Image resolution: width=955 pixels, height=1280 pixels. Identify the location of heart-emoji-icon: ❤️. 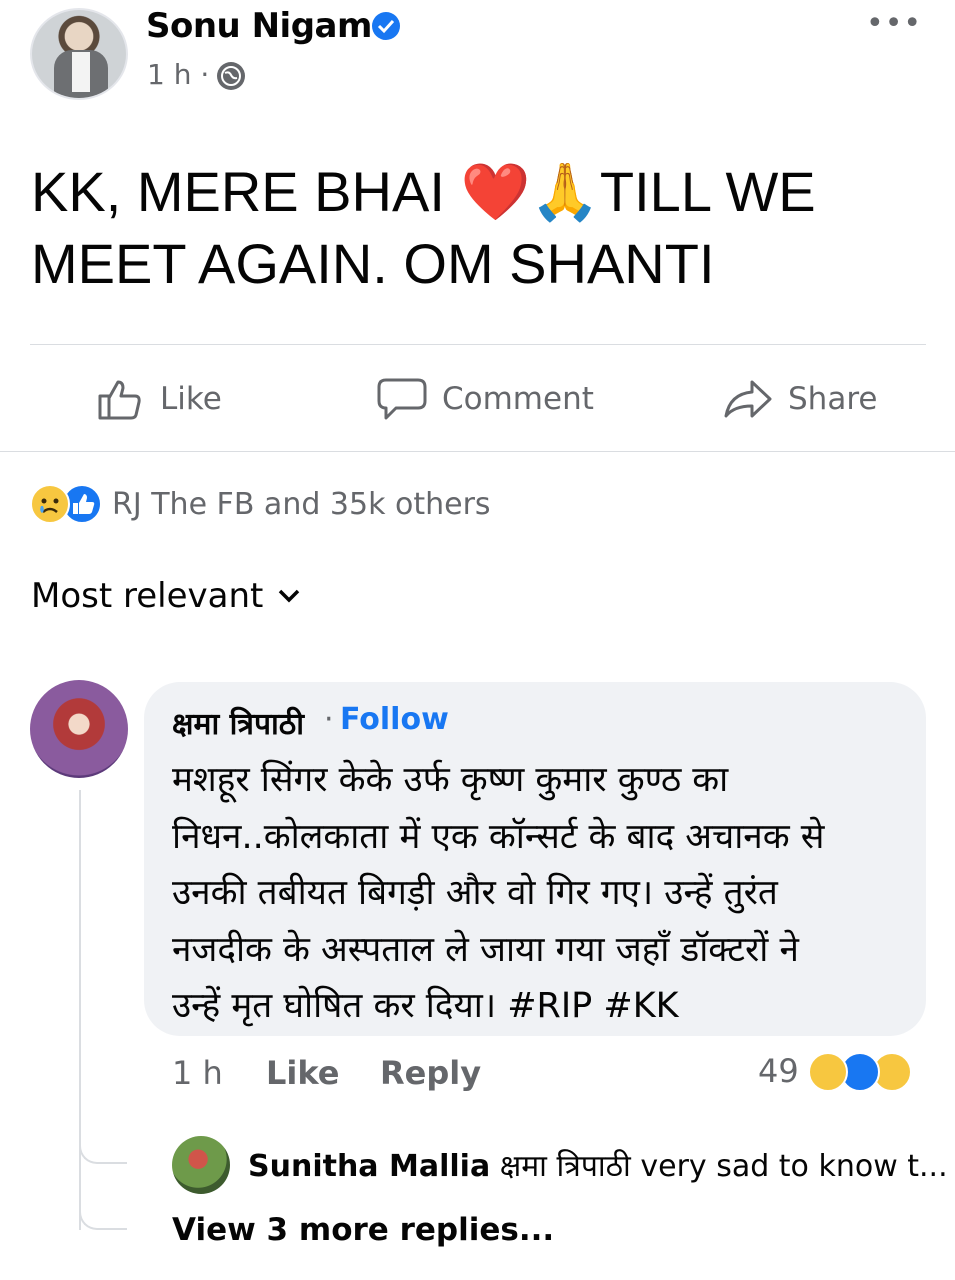
(495, 191).